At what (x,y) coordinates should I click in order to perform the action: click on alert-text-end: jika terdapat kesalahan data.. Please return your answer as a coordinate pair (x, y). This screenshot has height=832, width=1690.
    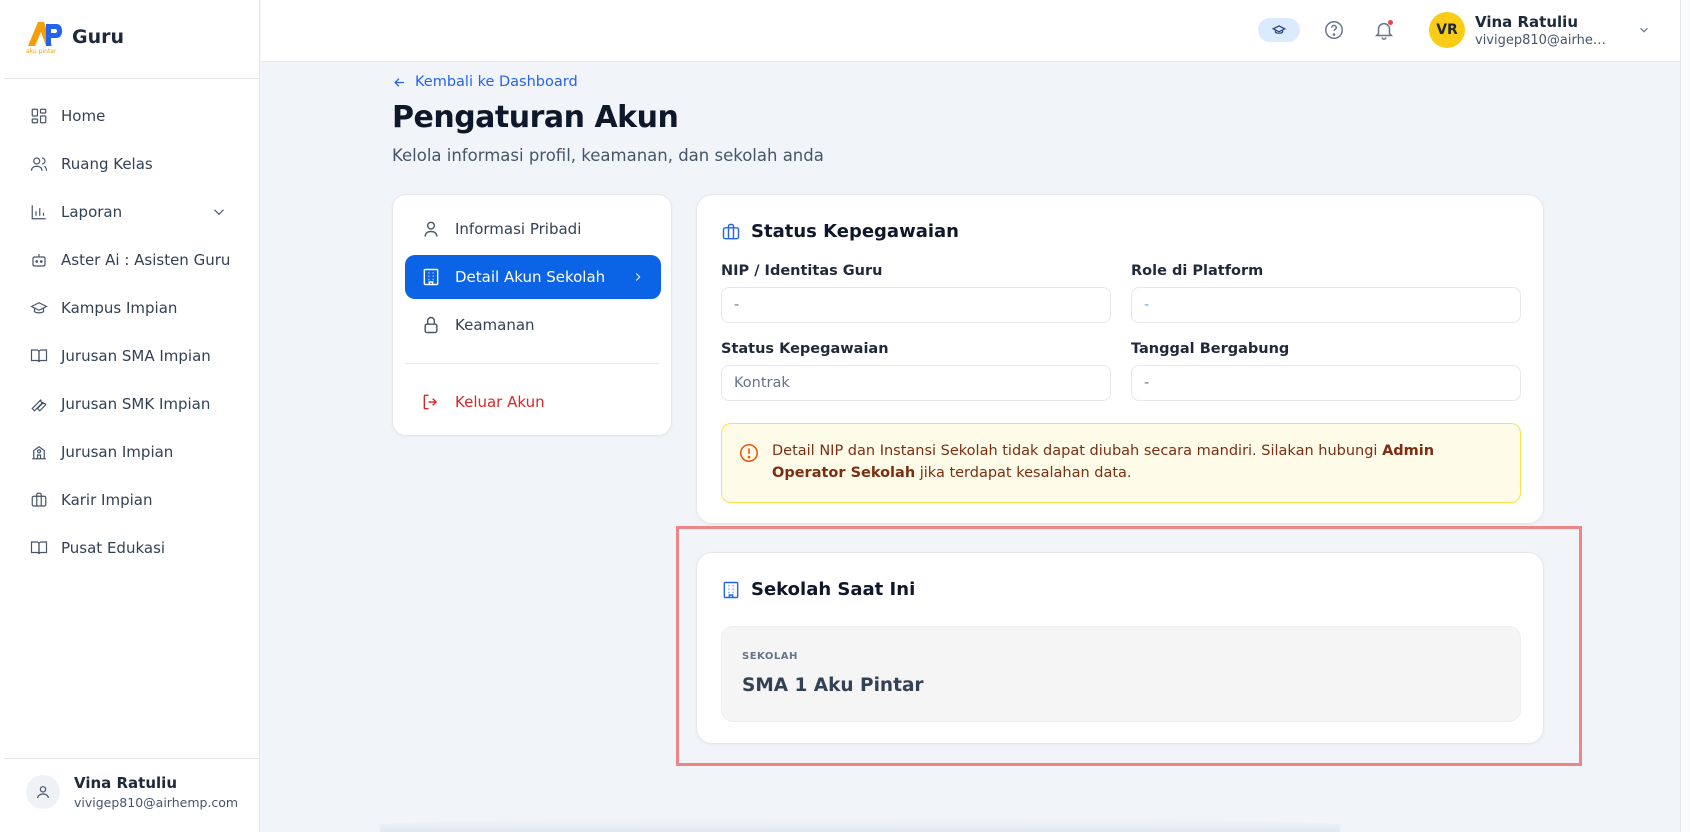
    Looking at the image, I should click on (1023, 473).